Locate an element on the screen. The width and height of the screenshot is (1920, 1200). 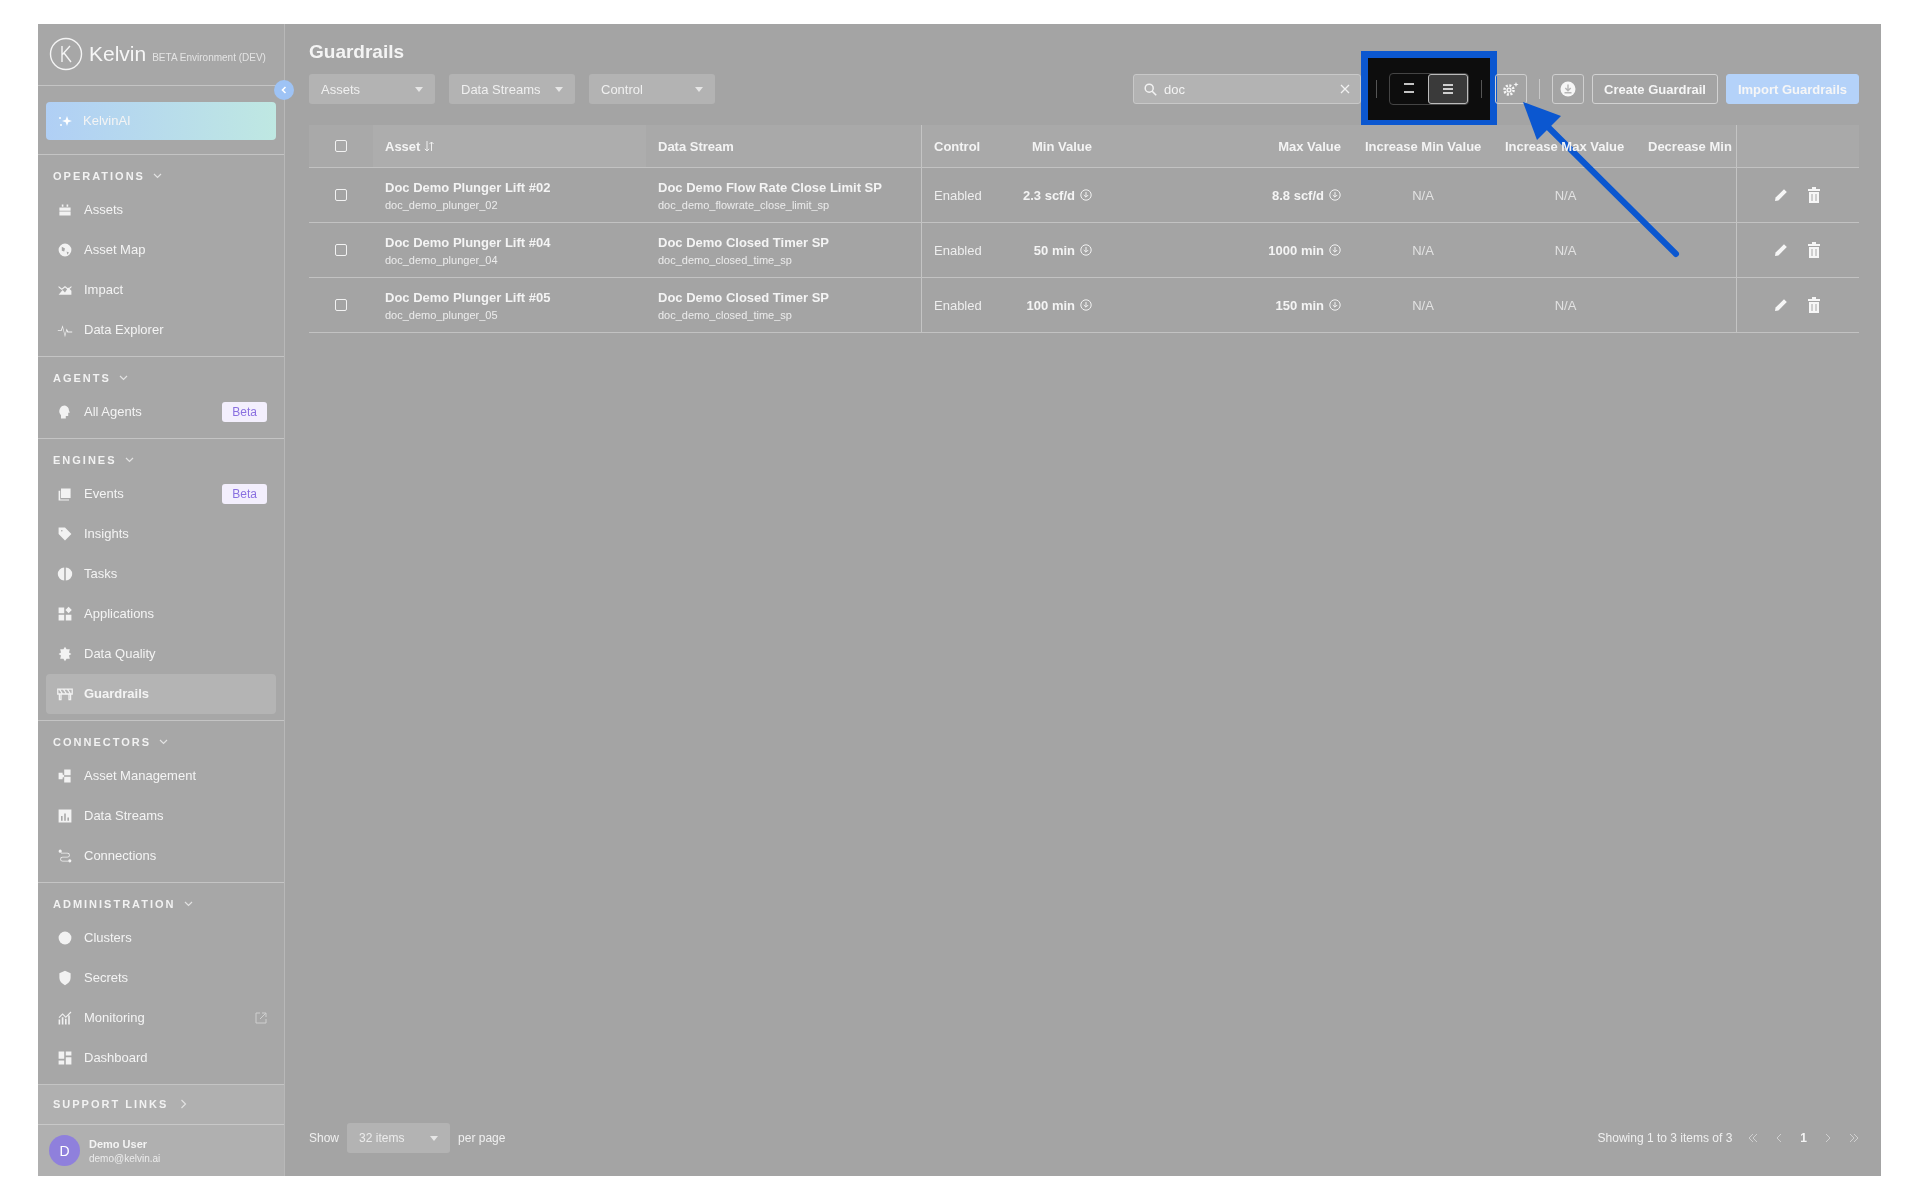
nav-item: Asset Map is located at coordinates (161, 249).